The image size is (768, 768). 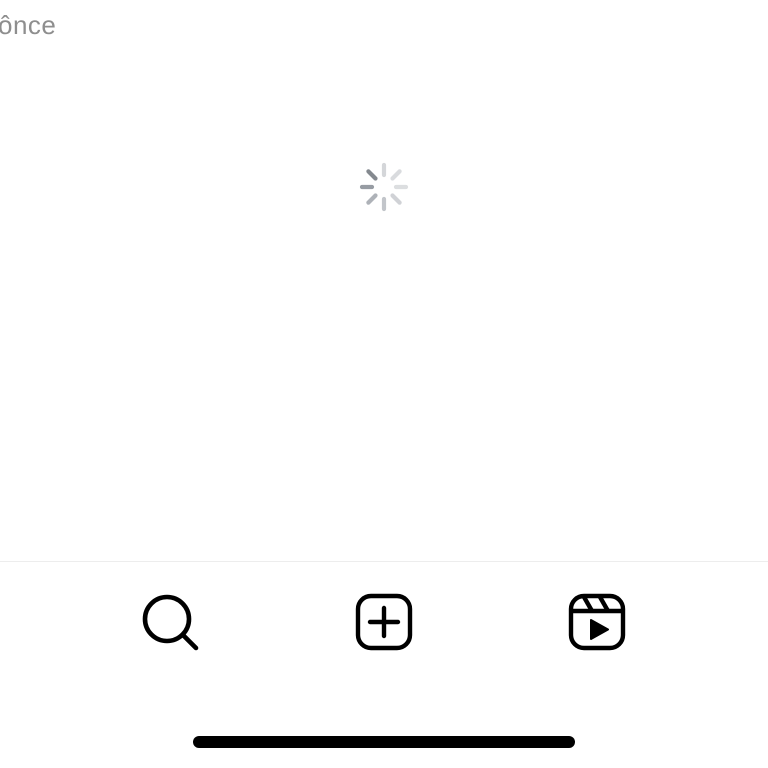 I want to click on create-post-icon, so click(x=384, y=624).